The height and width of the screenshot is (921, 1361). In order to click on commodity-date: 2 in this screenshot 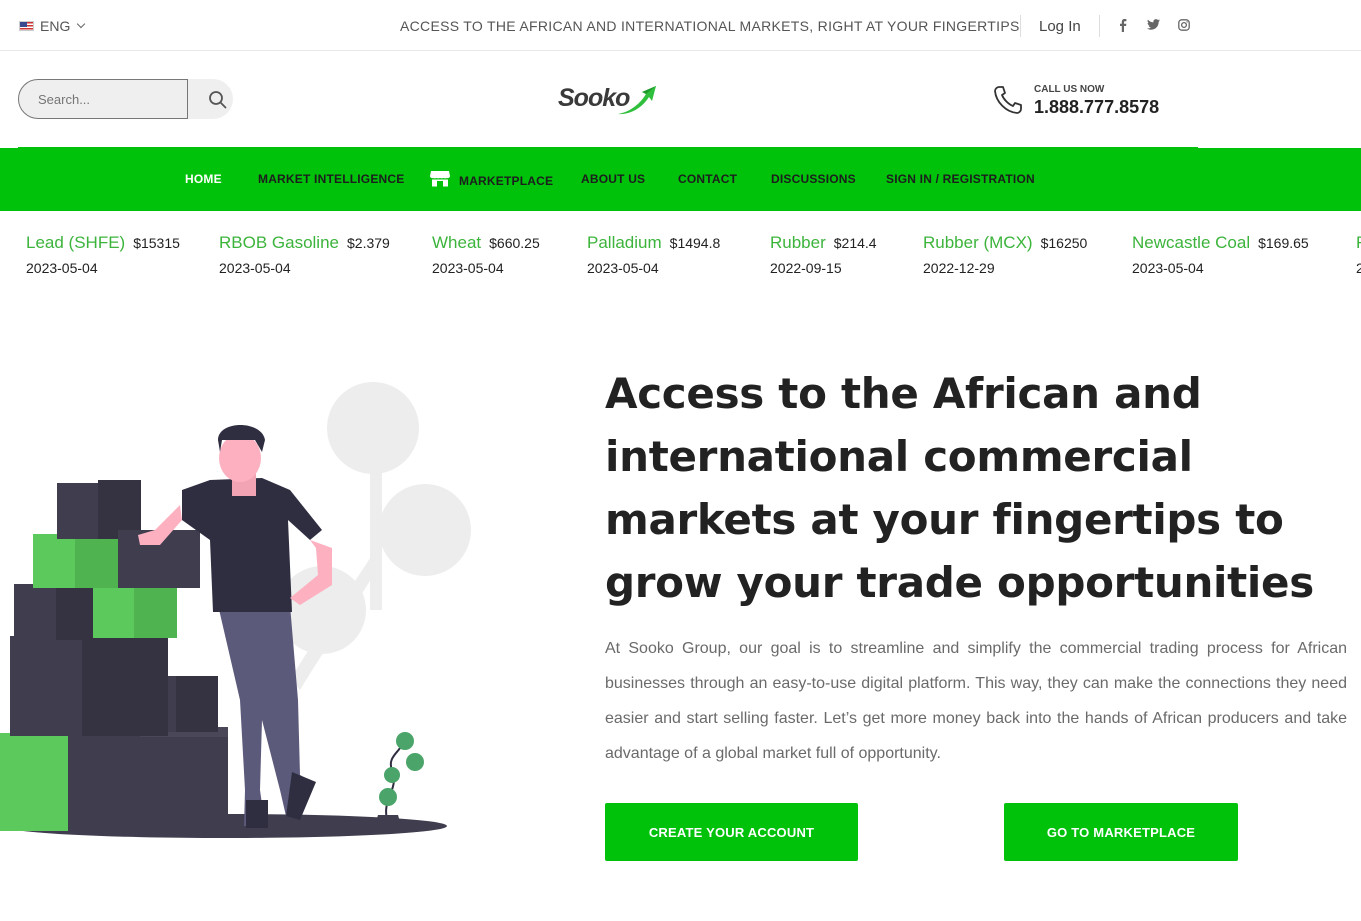, I will do `click(1358, 268)`.